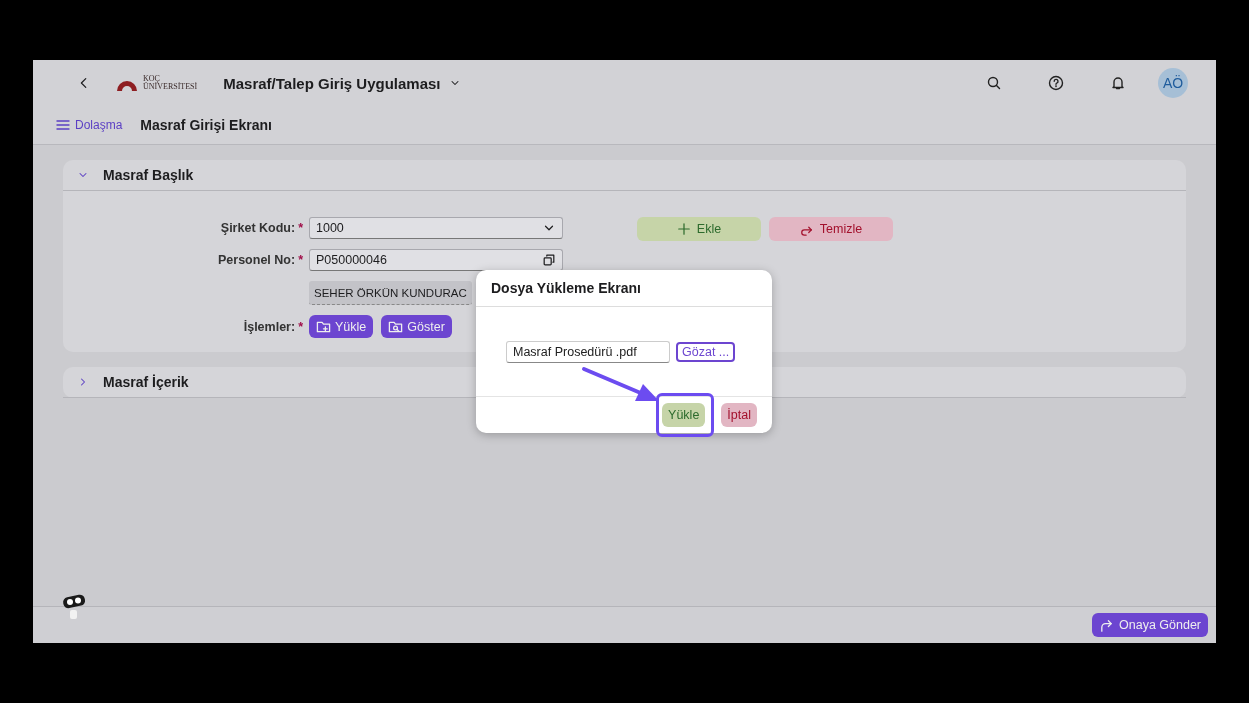  What do you see at coordinates (588, 351) in the screenshot?
I see `file-name-field: Masraf Prosedürü .pdf` at bounding box center [588, 351].